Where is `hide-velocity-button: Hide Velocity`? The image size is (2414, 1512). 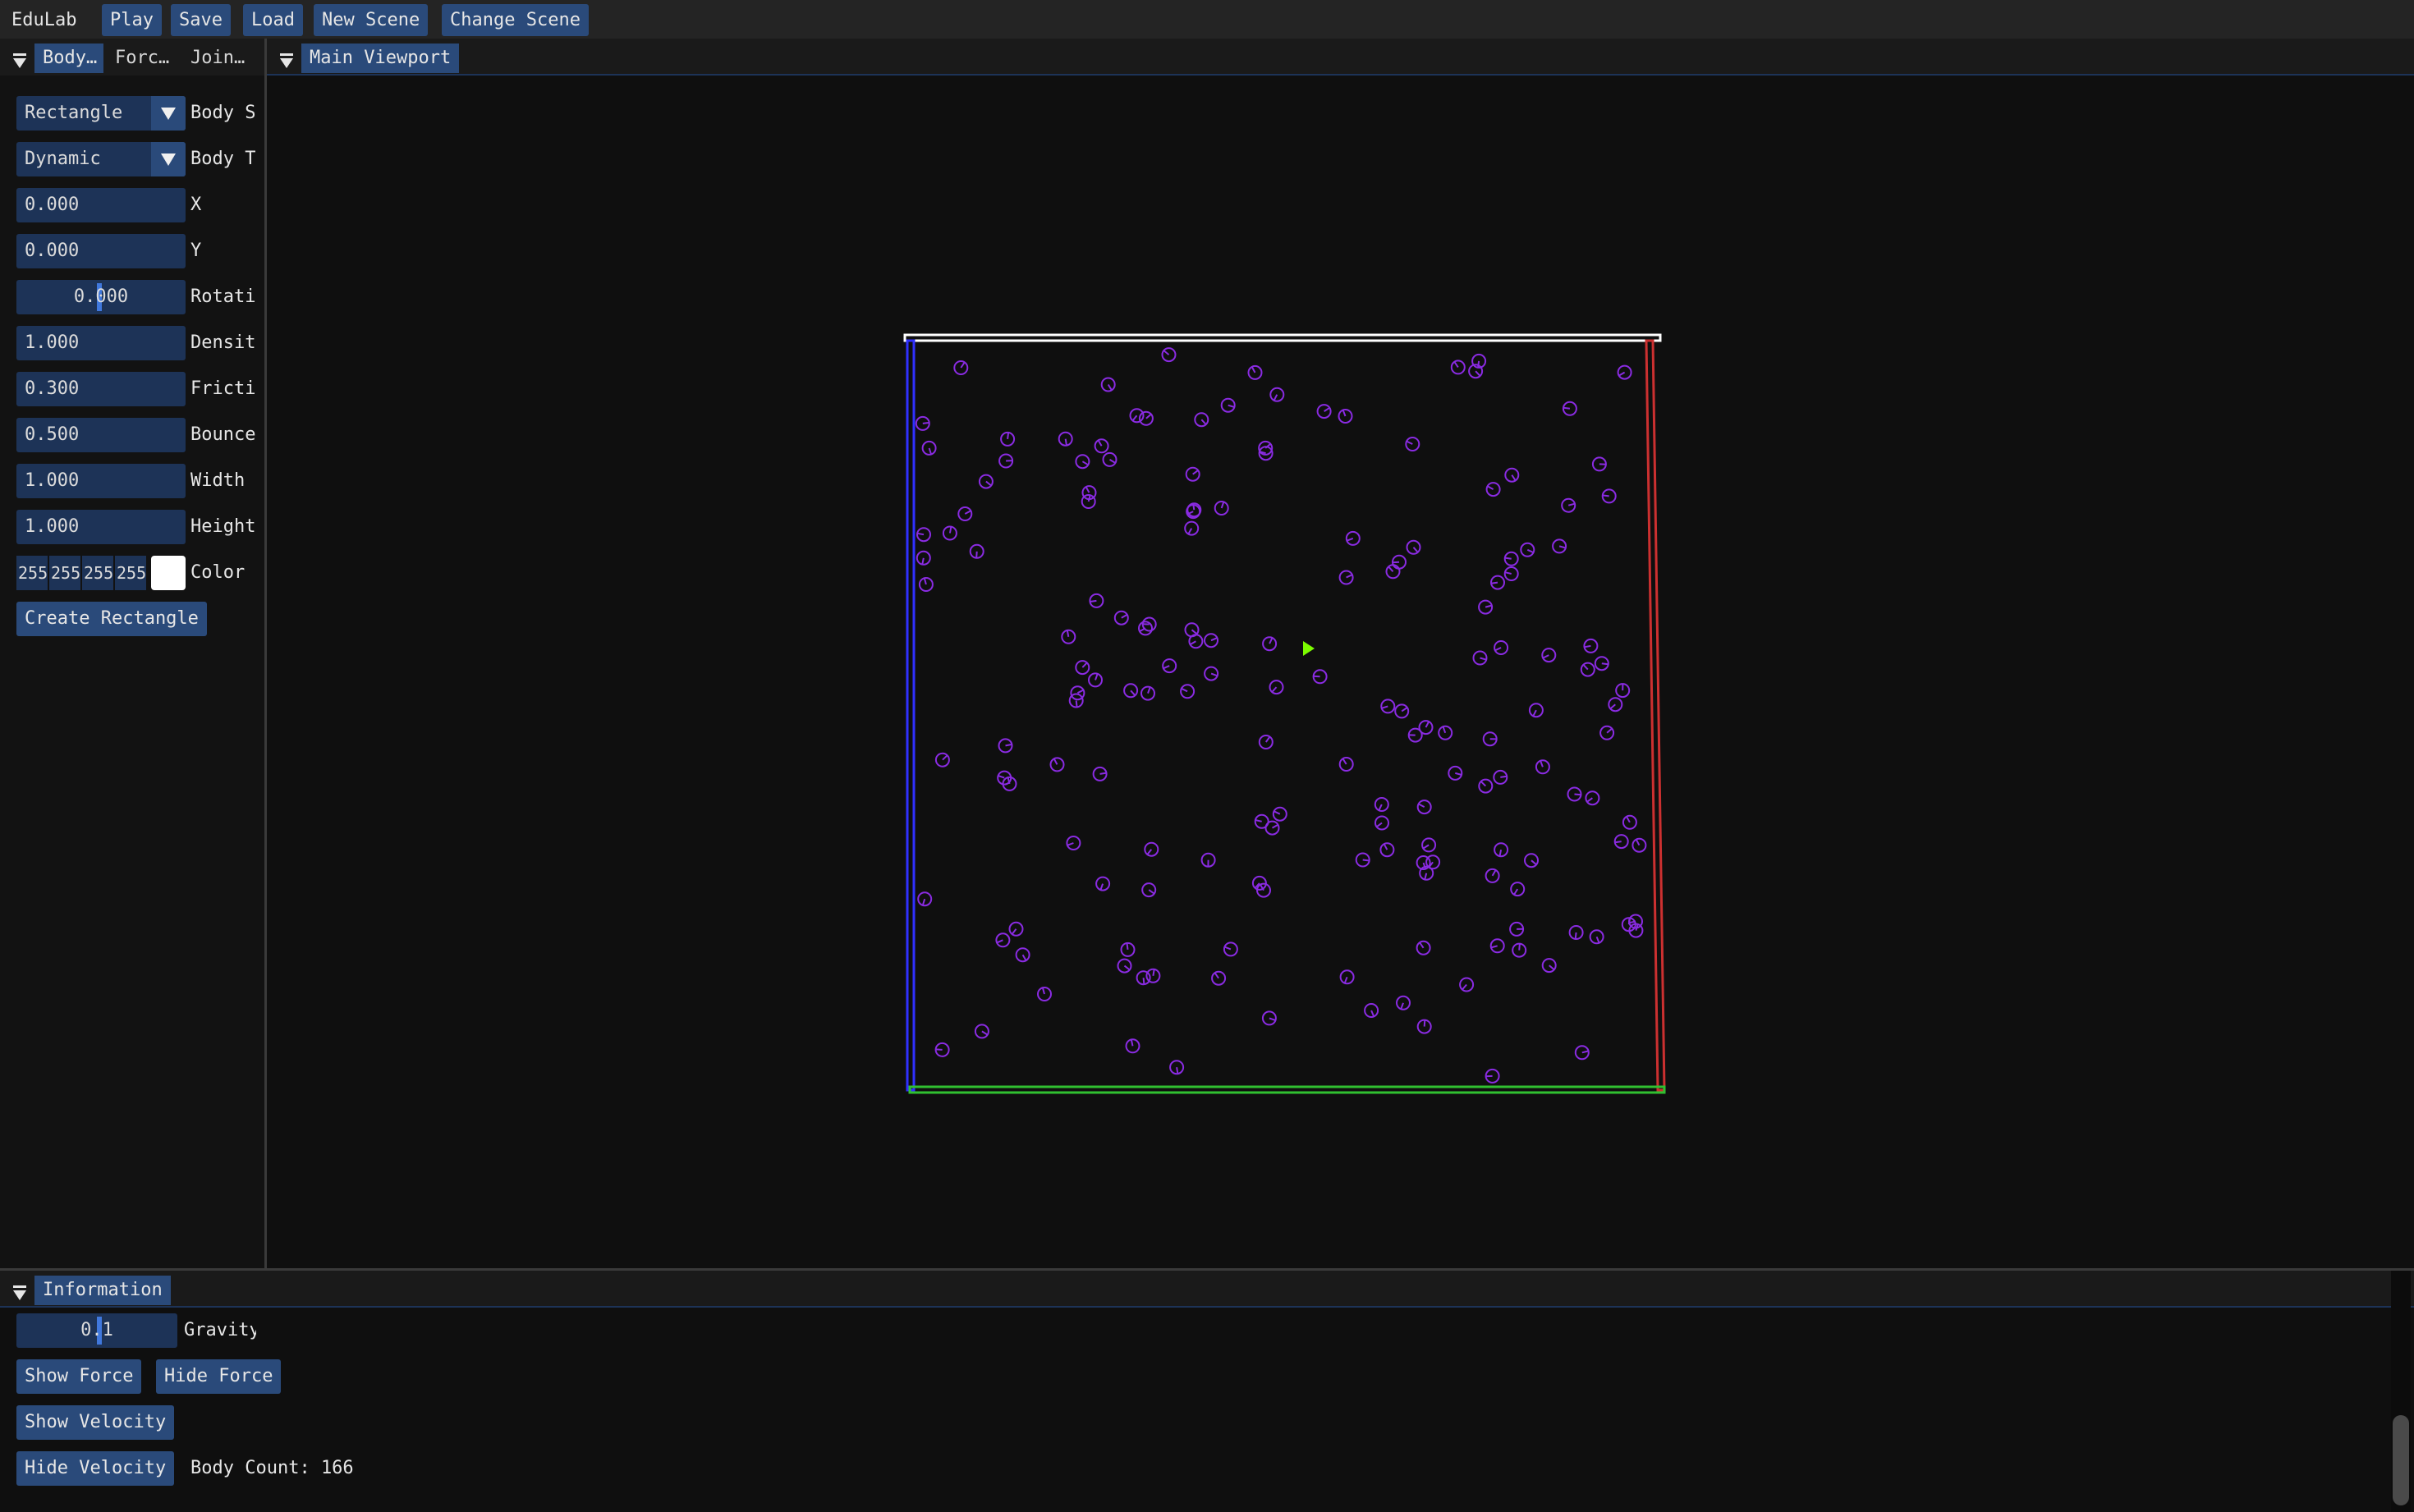
hide-velocity-button: Hide Velocity is located at coordinates (96, 1468).